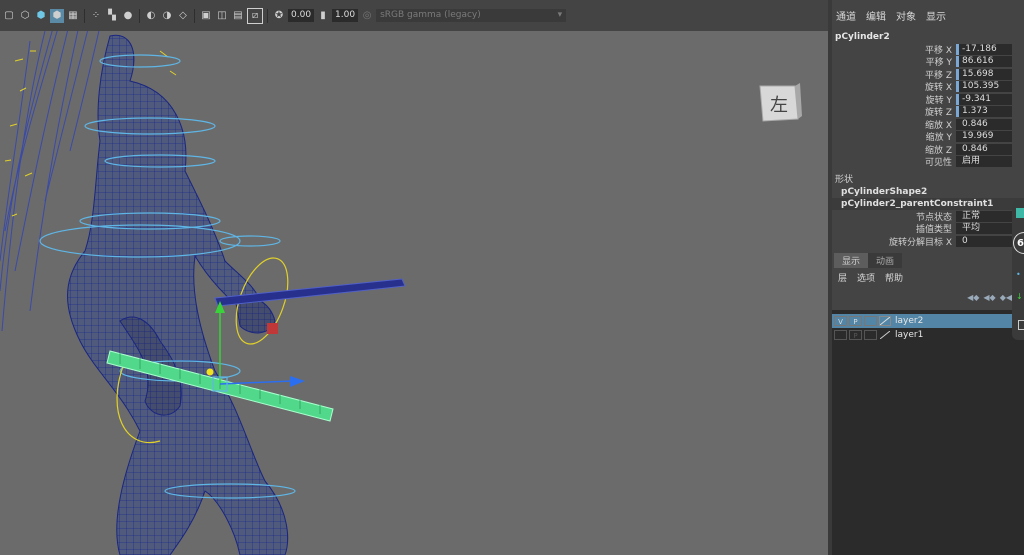 Image resolution: width=1024 pixels, height=555 pixels. I want to click on colorspace-dropdown: sRGB gamma (legacy) ▾, so click(471, 15).